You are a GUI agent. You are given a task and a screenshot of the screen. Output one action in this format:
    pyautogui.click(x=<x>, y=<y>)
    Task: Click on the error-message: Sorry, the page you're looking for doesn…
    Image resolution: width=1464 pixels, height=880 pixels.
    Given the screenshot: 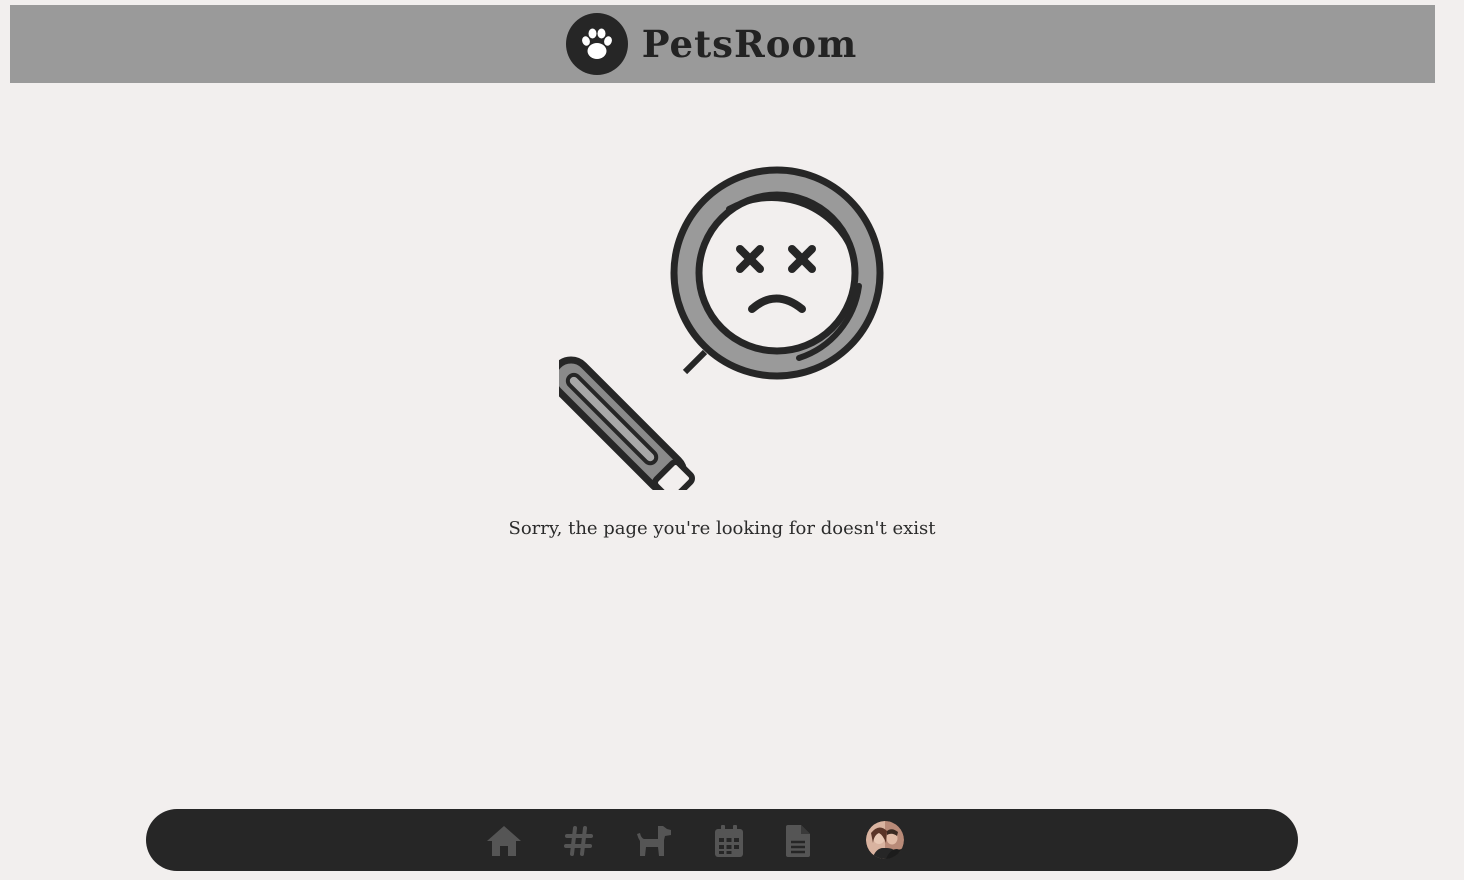 What is the action you would take?
    pyautogui.click(x=722, y=528)
    